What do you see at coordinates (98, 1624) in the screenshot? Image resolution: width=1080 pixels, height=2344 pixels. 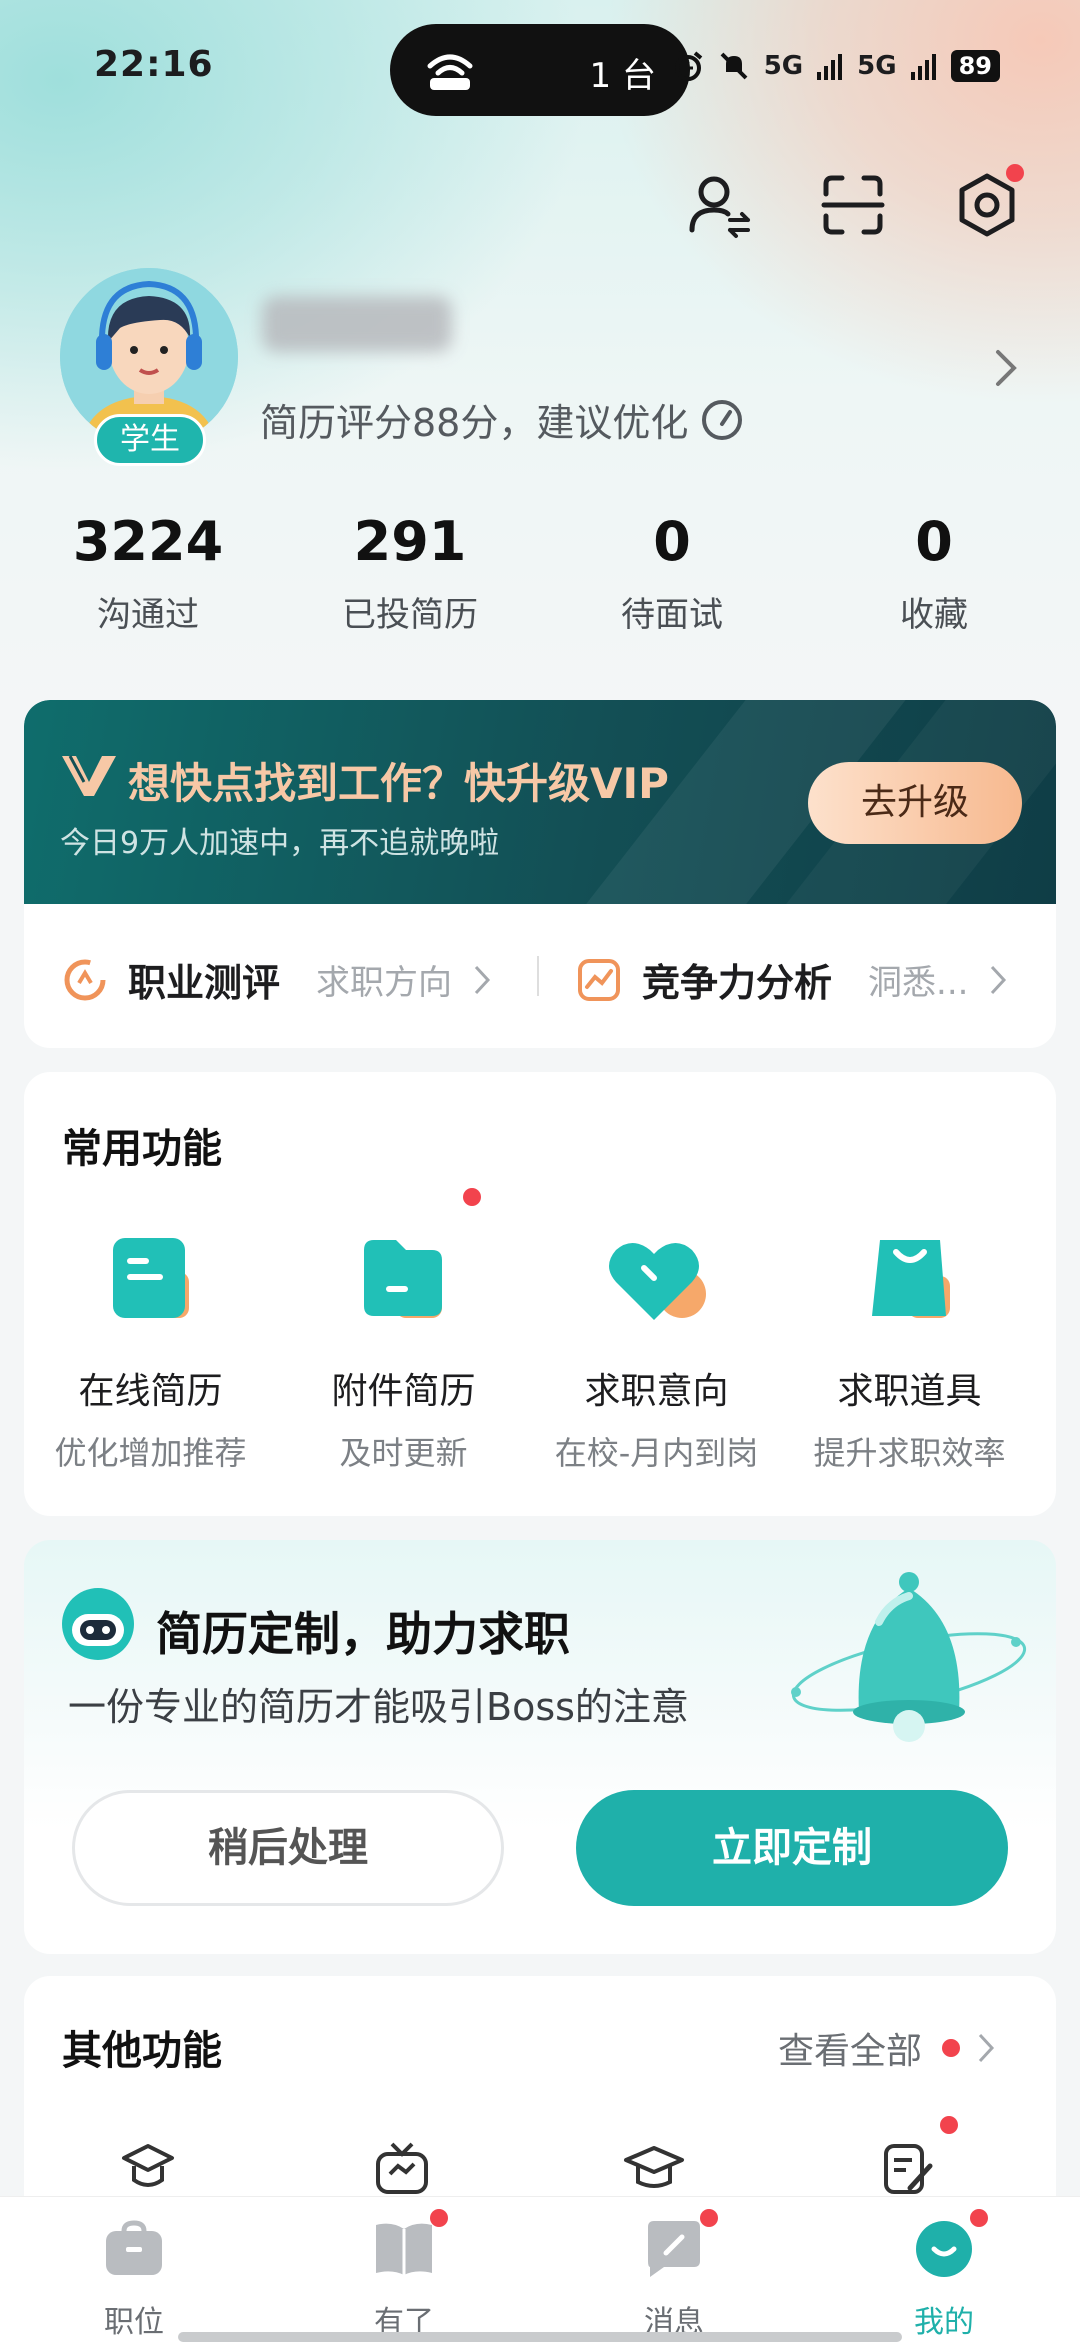 I see `robot-icon` at bounding box center [98, 1624].